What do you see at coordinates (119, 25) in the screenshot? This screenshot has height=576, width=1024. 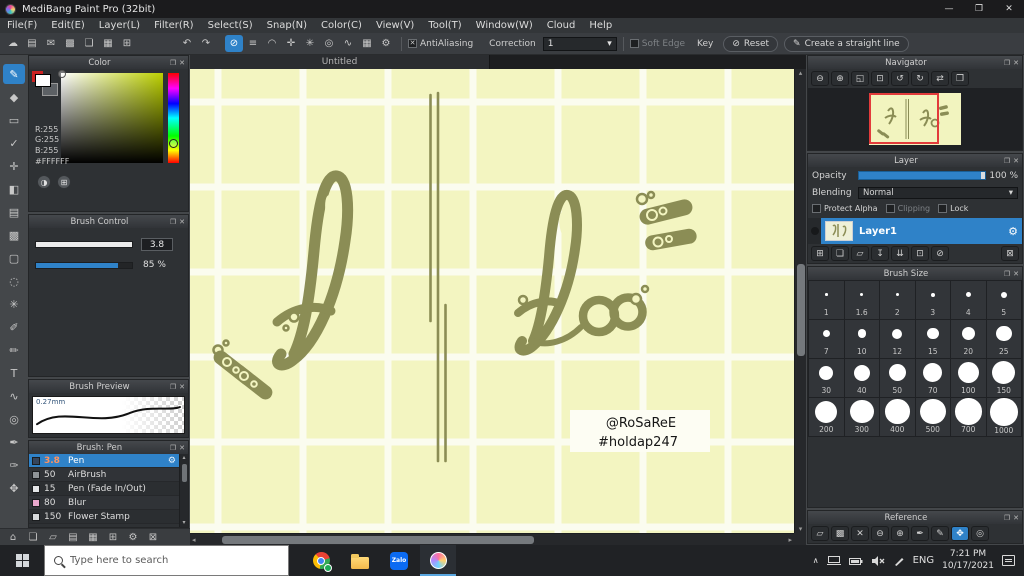 I see `menu-item-layerl: Layer(L)` at bounding box center [119, 25].